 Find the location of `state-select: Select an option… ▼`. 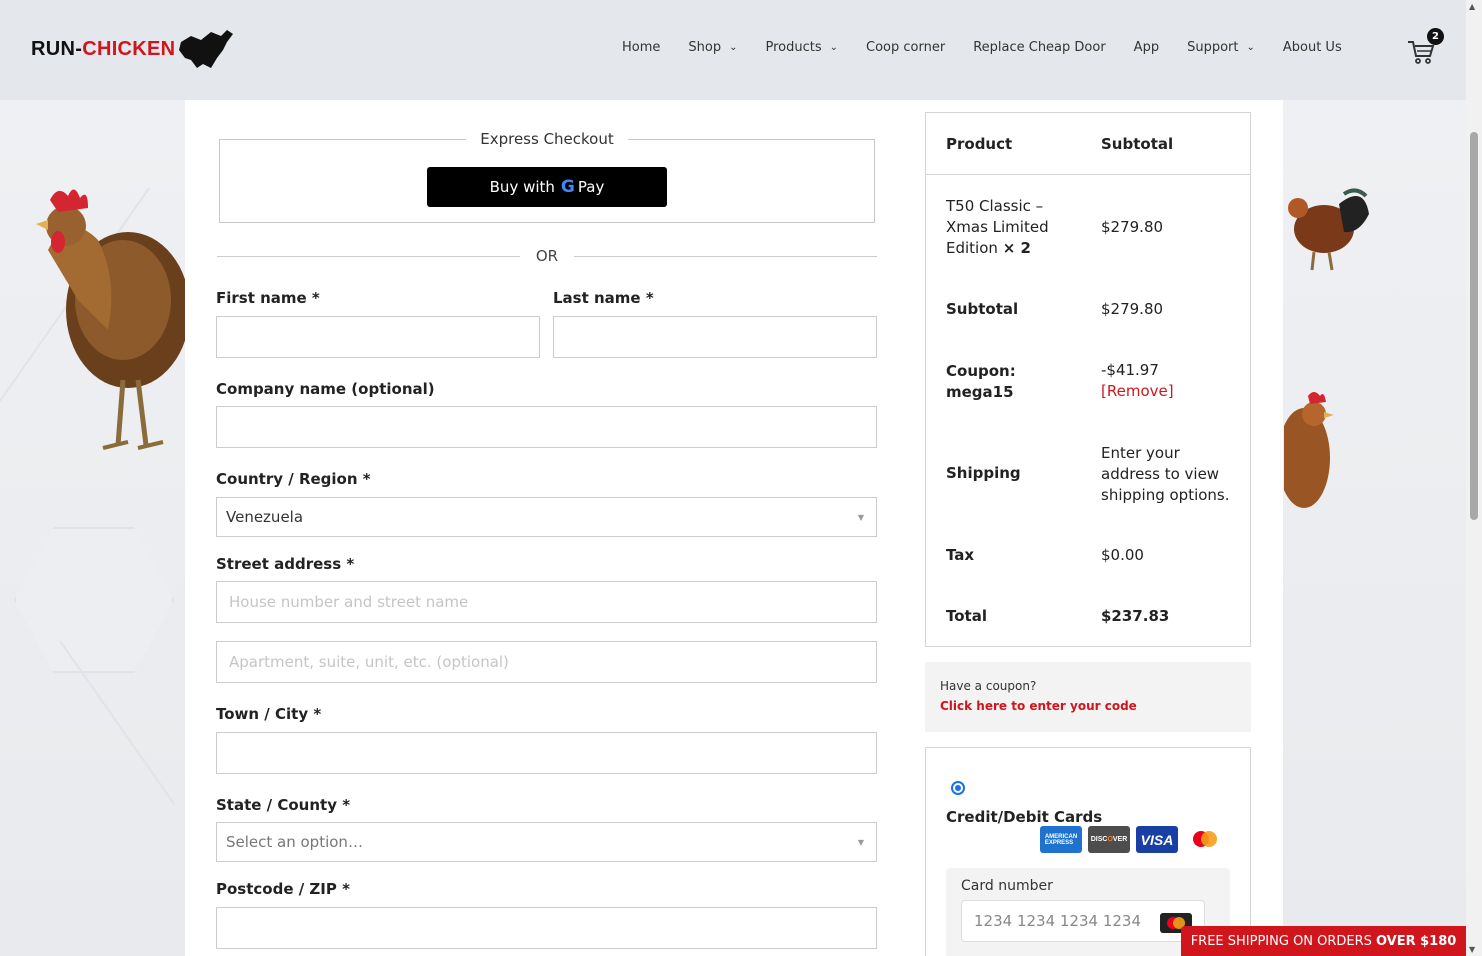

state-select: Select an option… ▼ is located at coordinates (546, 842).